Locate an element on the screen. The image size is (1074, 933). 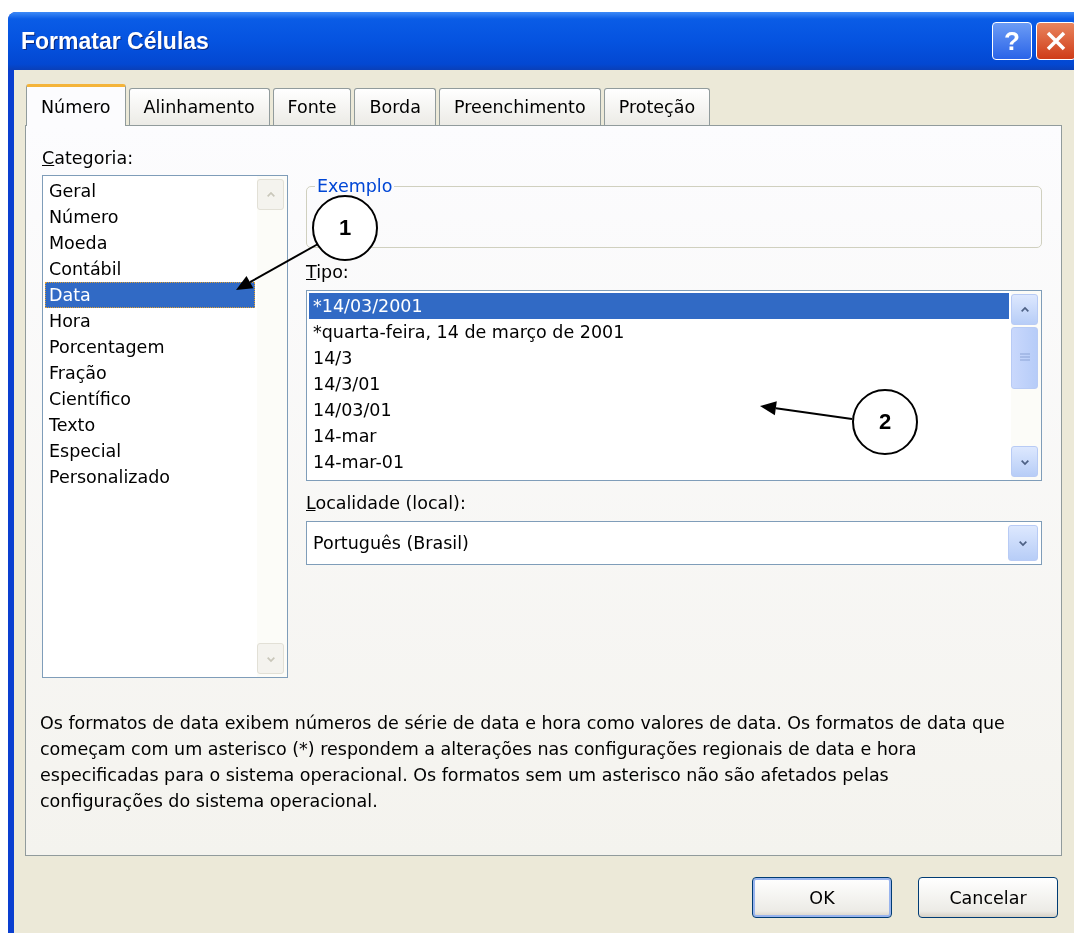
type-label: Tipo: is located at coordinates (328, 272).